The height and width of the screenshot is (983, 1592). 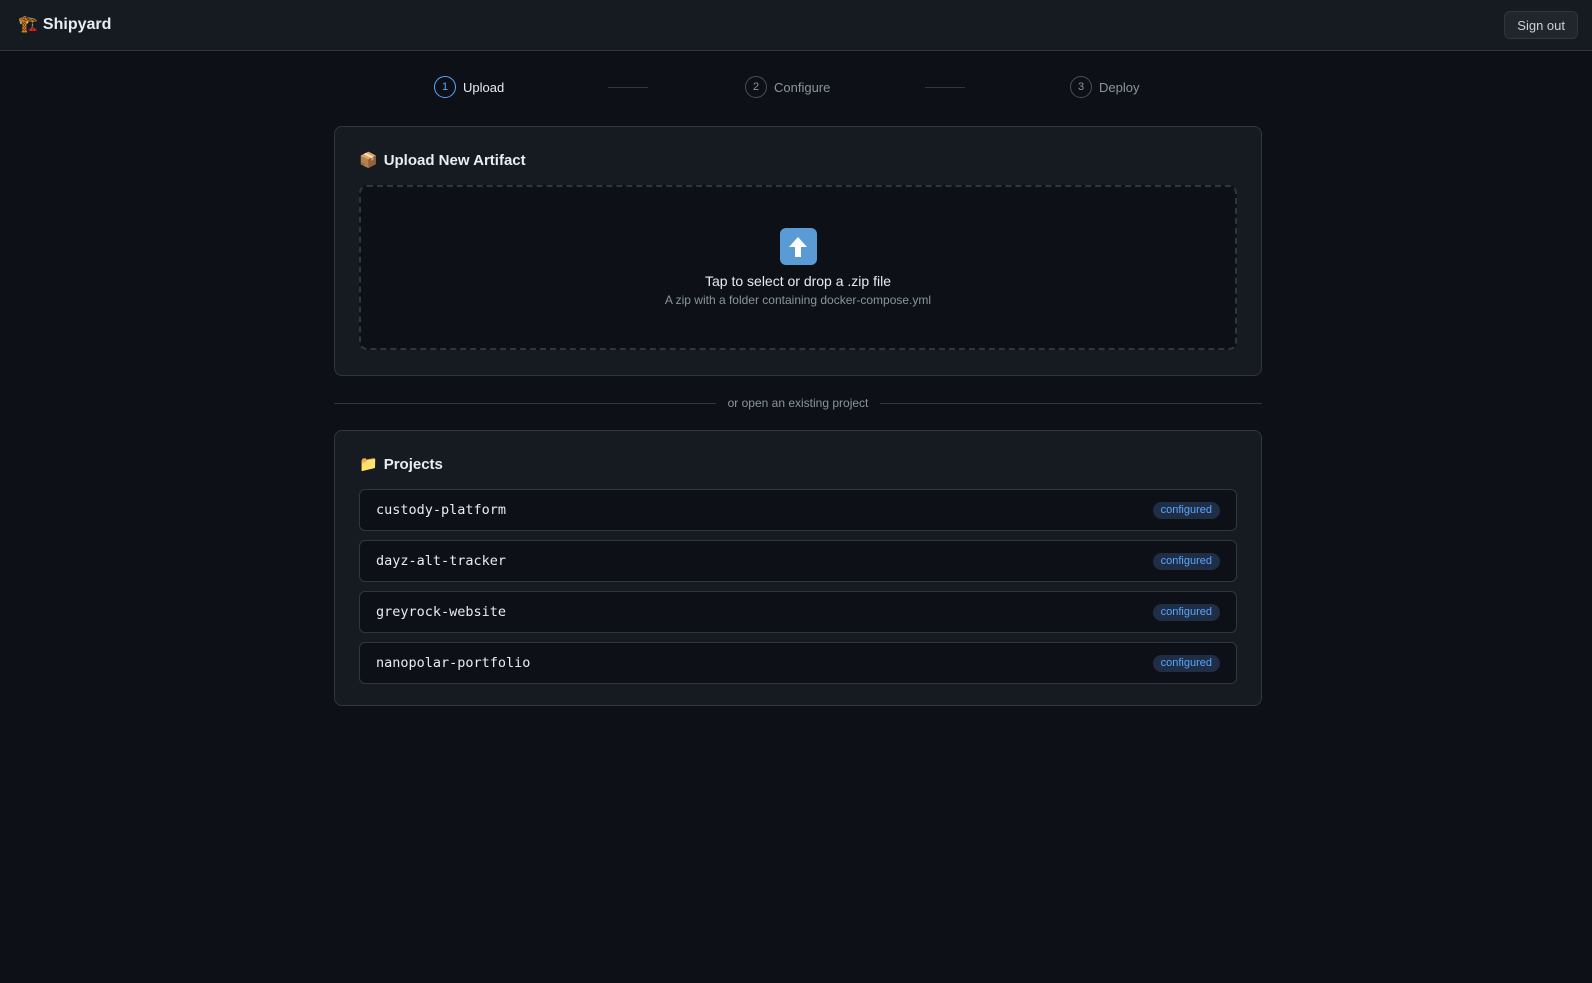 I want to click on upload-title-text: Upload New Artifact, so click(x=454, y=160).